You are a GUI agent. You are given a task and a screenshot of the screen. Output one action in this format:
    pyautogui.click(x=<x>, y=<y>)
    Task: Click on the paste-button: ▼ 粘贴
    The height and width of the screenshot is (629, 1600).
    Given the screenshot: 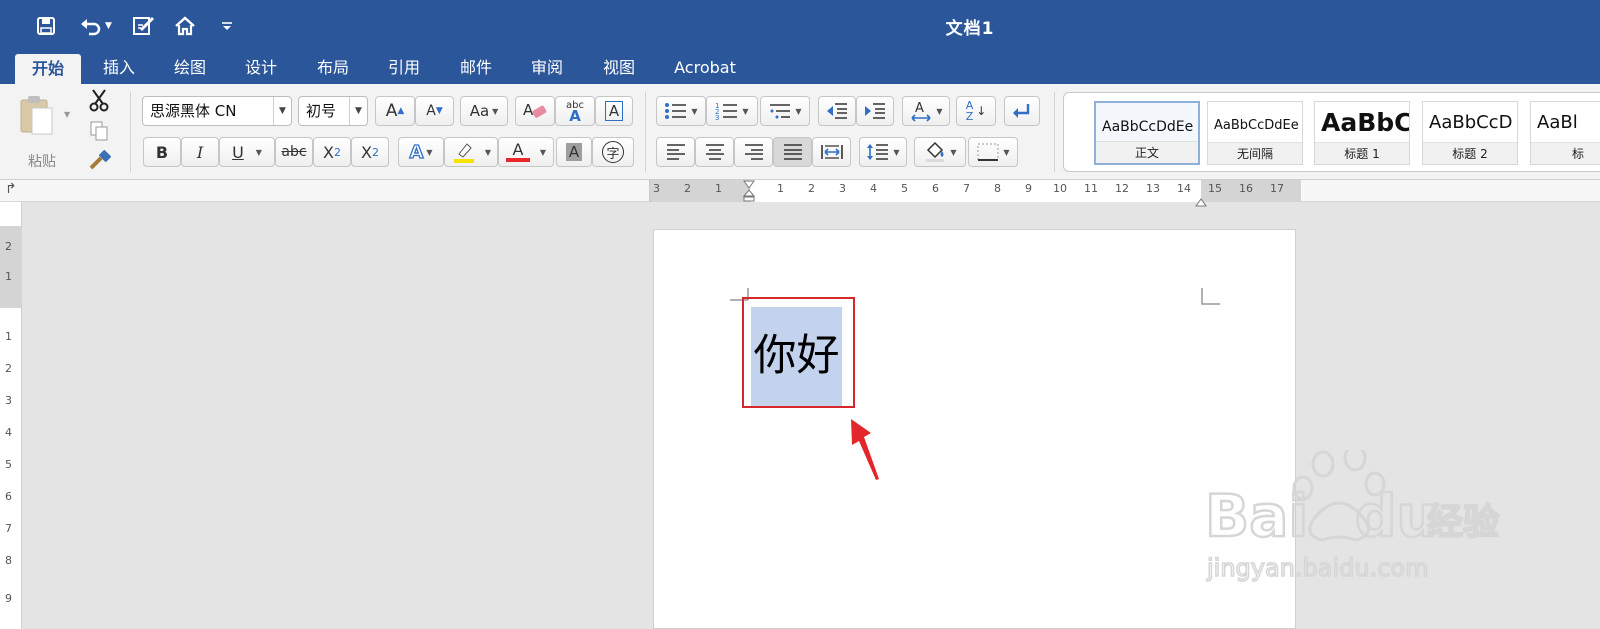 What is the action you would take?
    pyautogui.click(x=44, y=134)
    